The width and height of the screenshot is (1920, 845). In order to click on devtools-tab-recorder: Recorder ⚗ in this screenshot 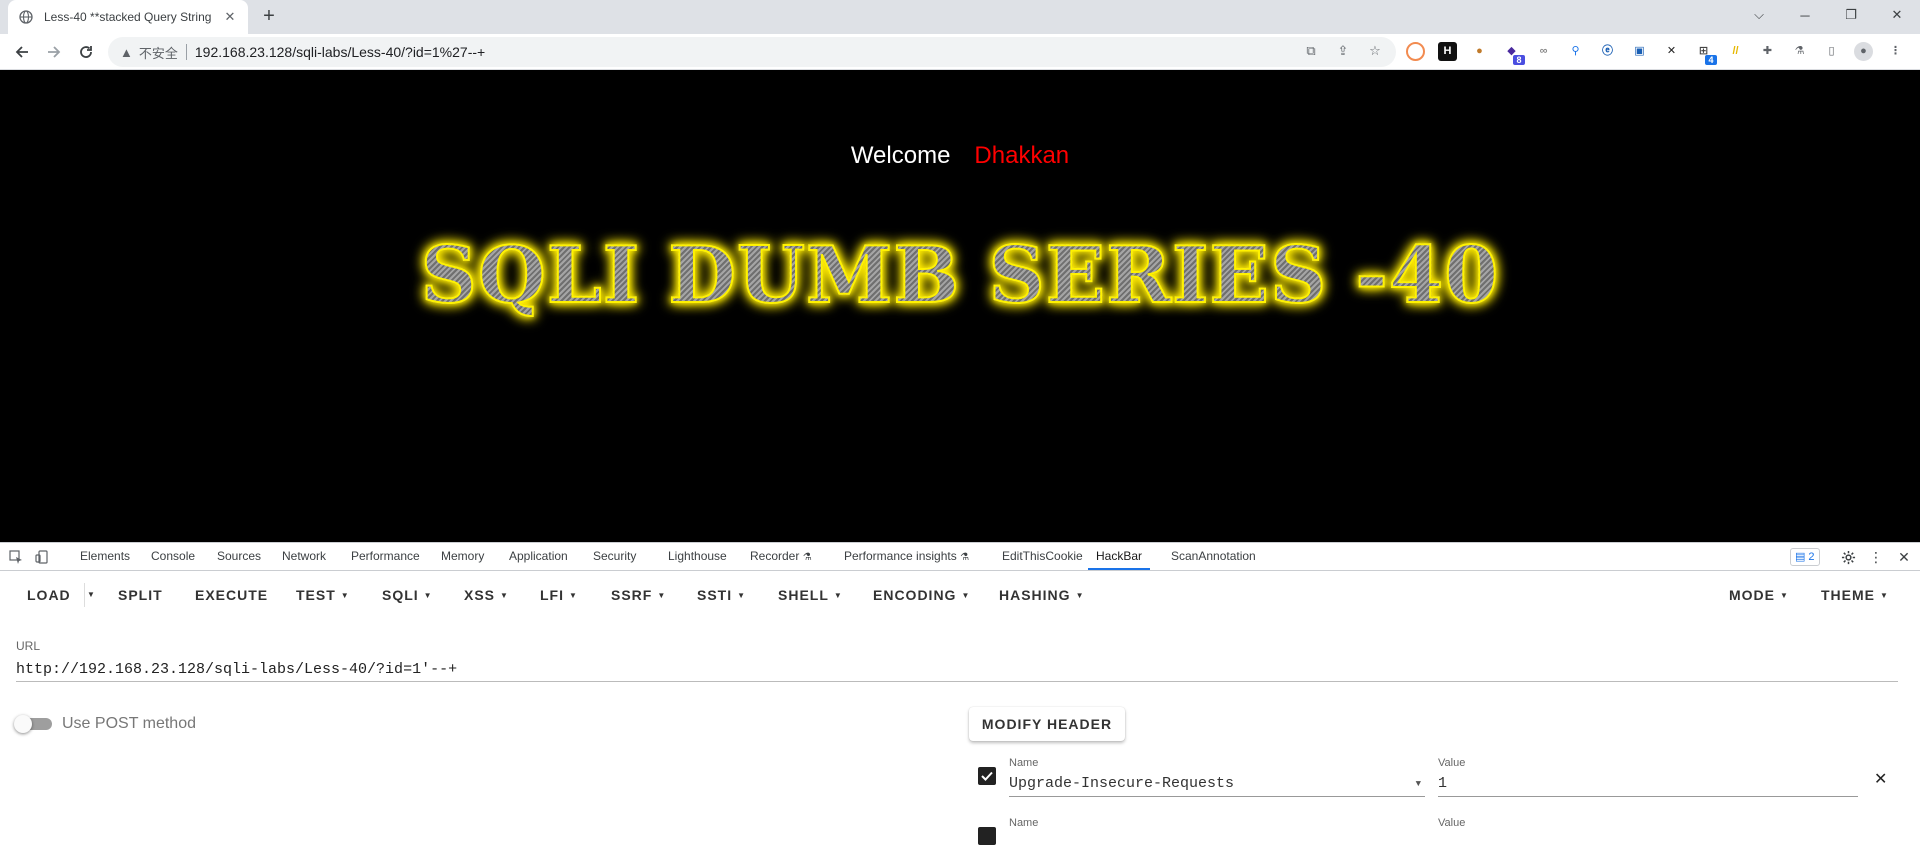, I will do `click(781, 556)`.